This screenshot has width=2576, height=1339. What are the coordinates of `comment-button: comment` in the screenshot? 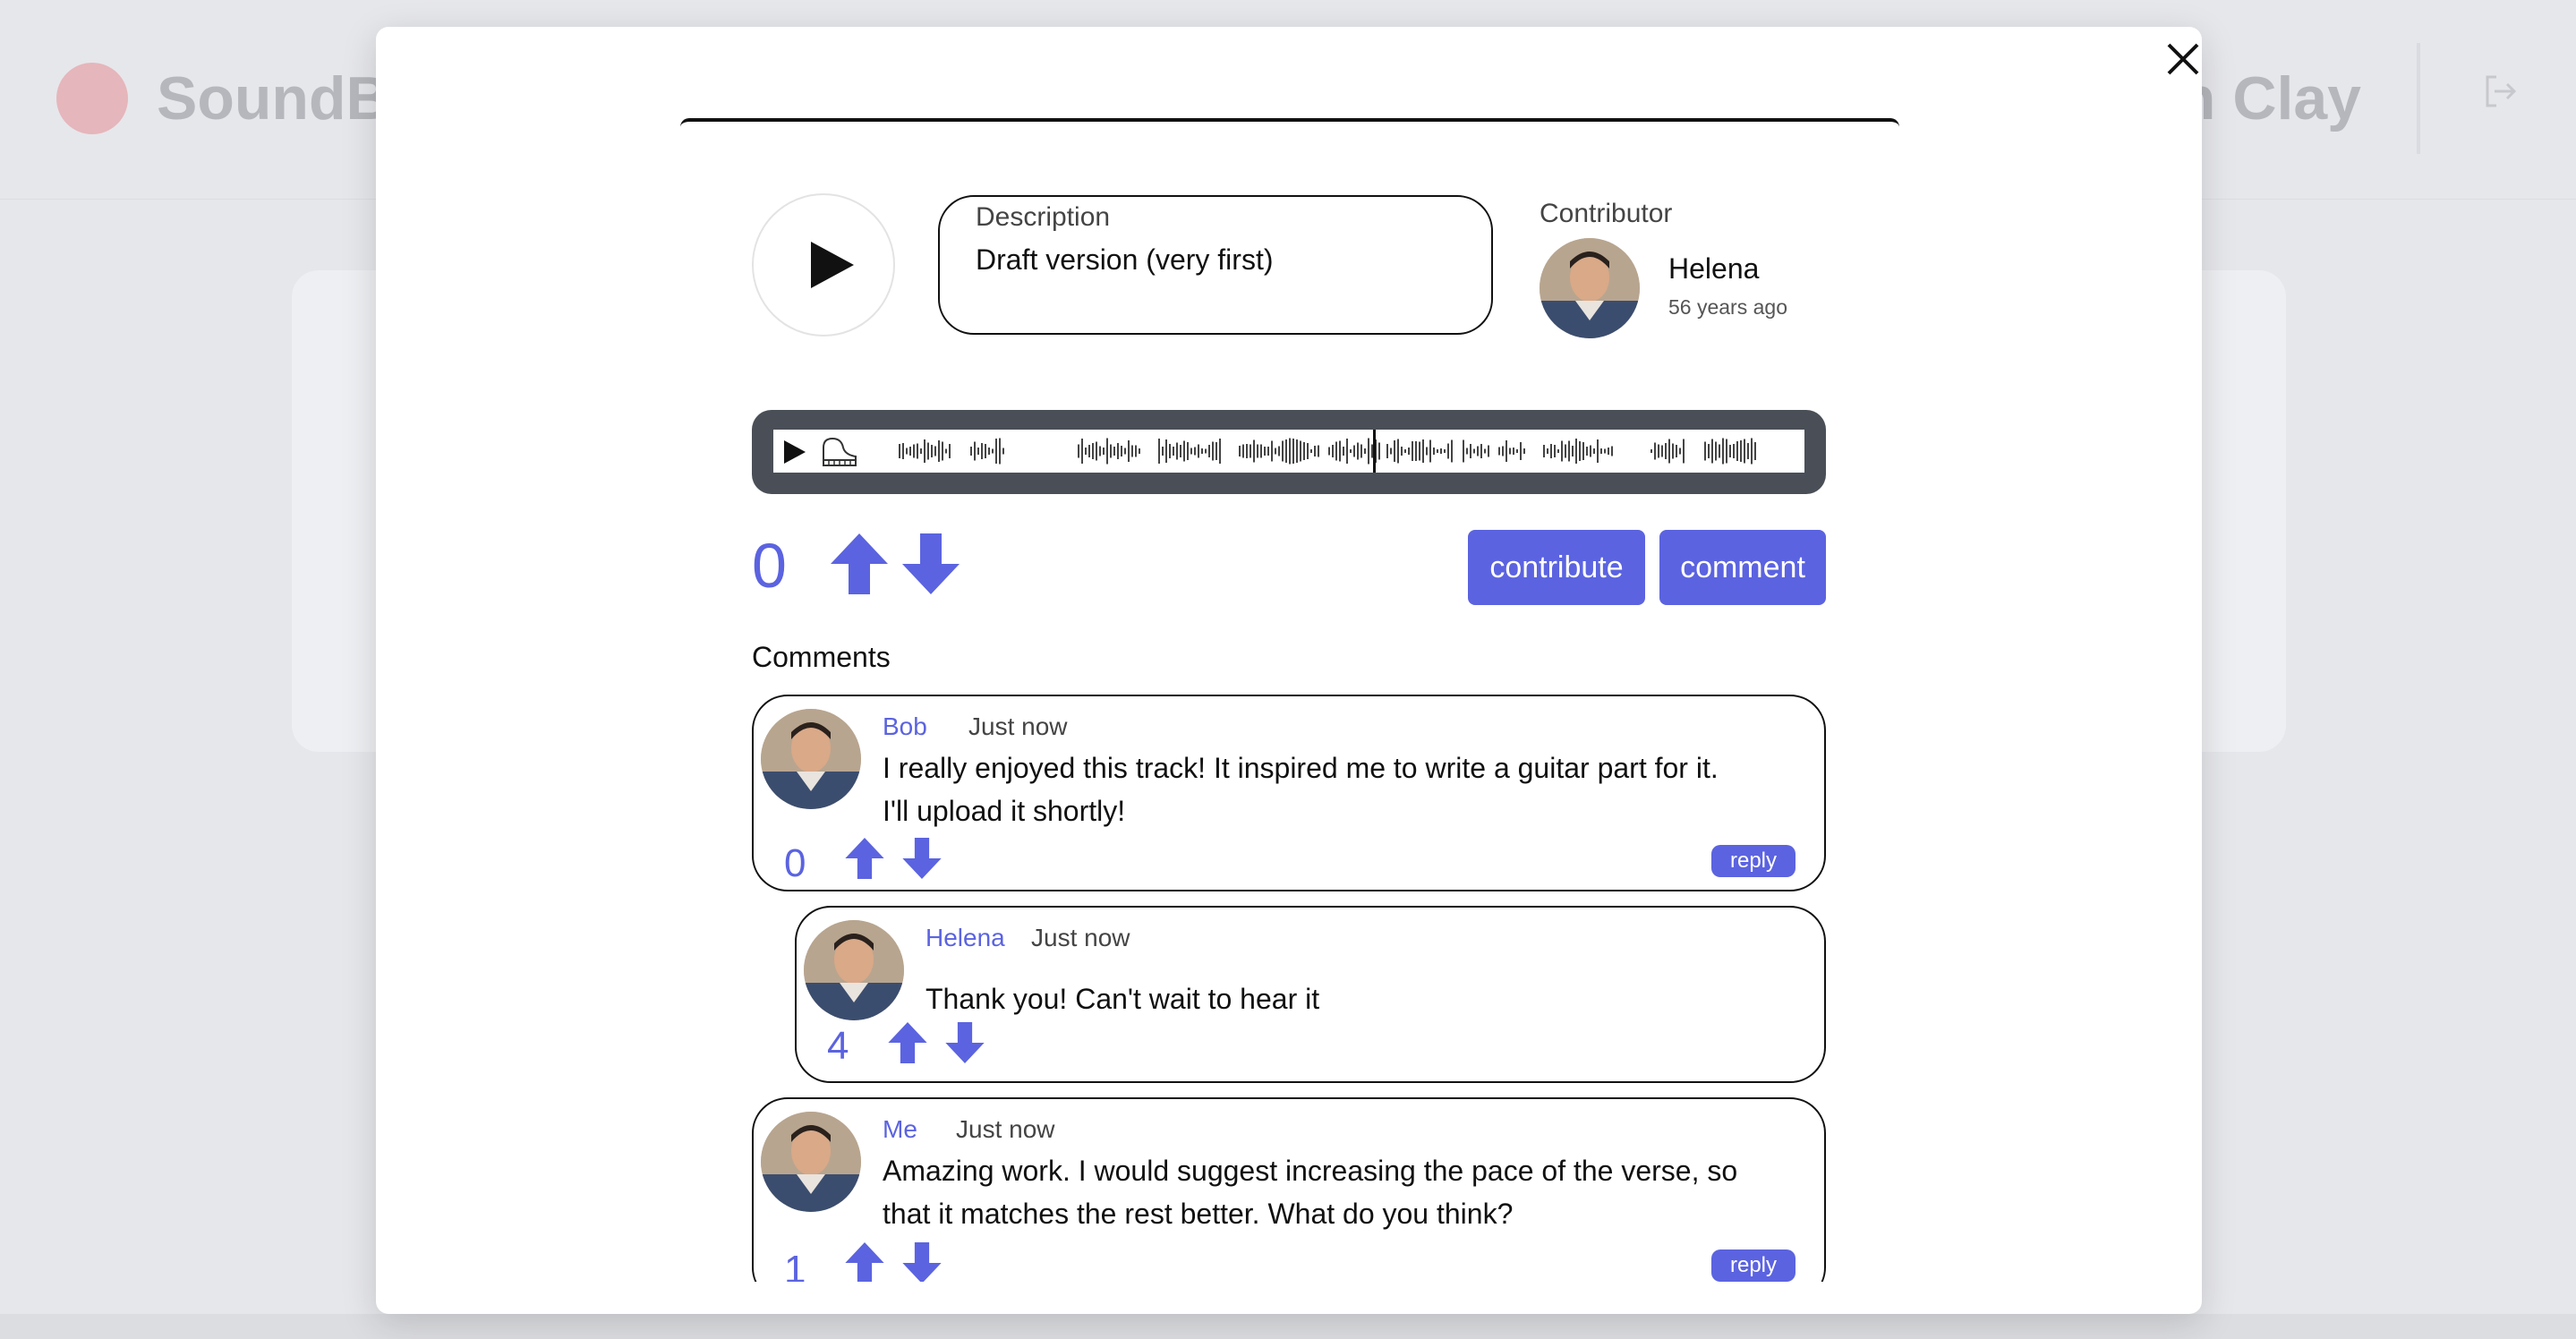 It's located at (1742, 567).